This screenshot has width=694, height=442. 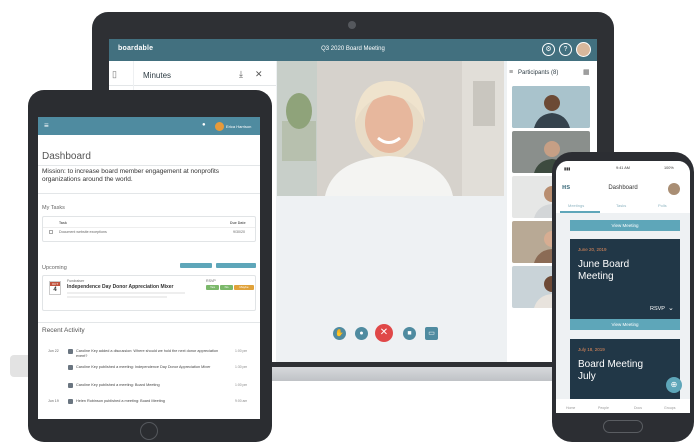 I want to click on download-icon: ⤓, so click(x=241, y=74).